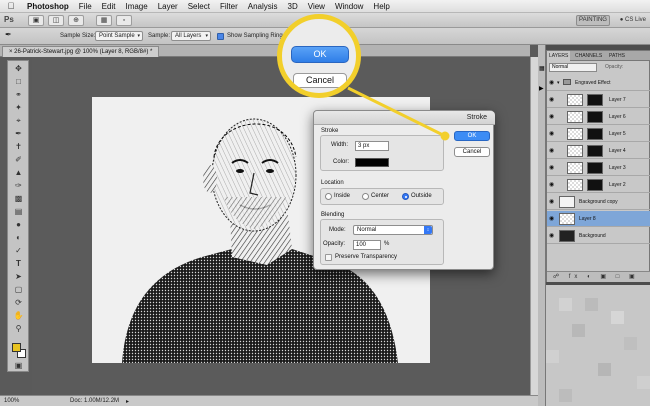 The width and height of the screenshot is (650, 406). What do you see at coordinates (229, 6) in the screenshot?
I see `menu-filter: Filter` at bounding box center [229, 6].